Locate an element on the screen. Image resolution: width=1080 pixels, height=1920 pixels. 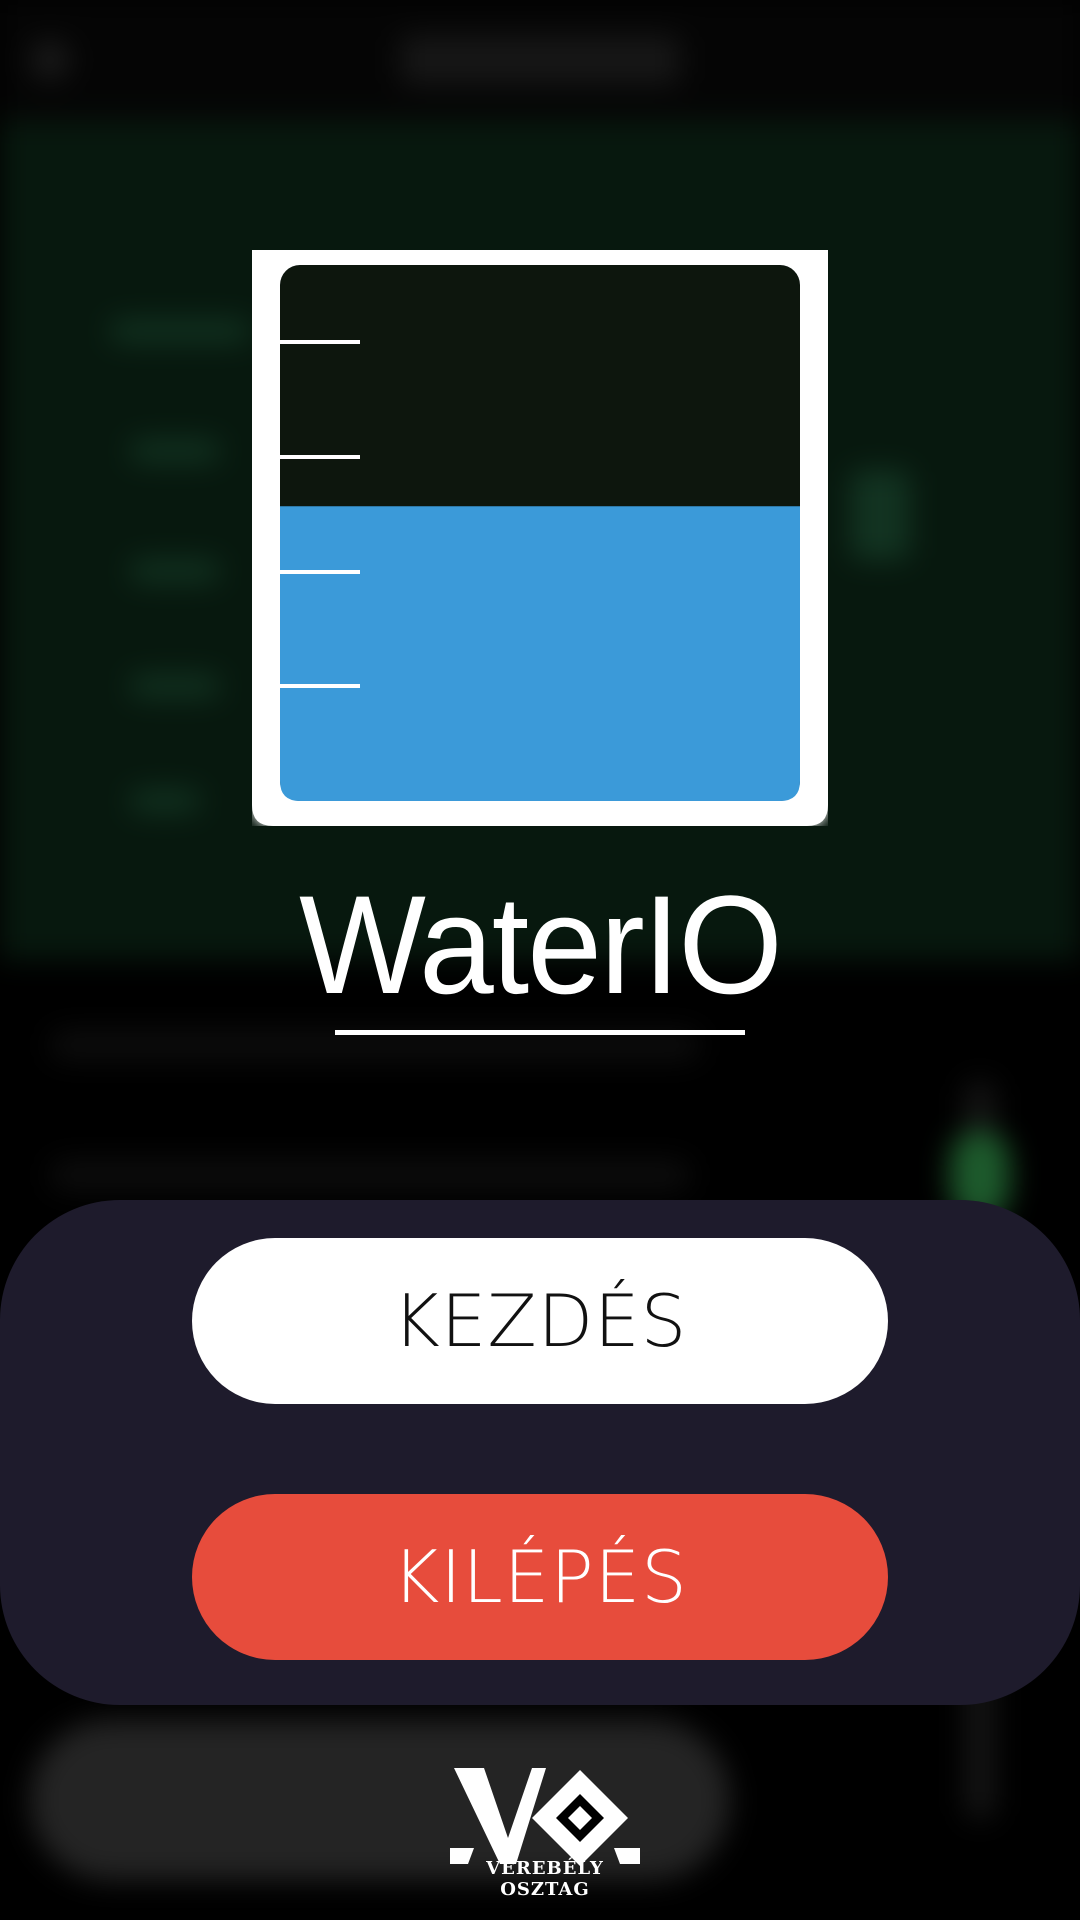
start-button-label: KEZDÉS is located at coordinates (540, 1321).